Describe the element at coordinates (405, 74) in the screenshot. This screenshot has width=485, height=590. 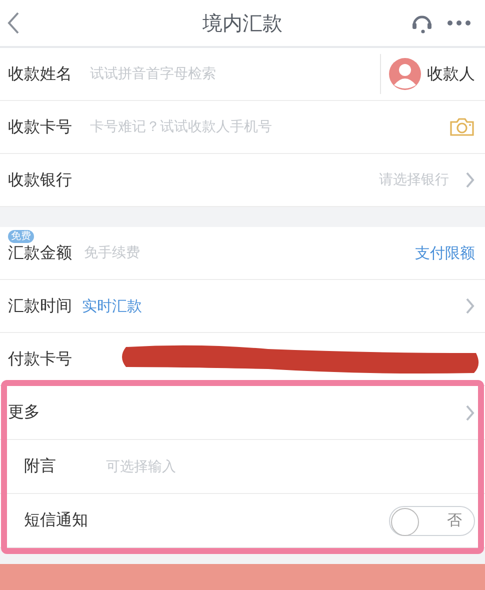
I see `avatar-icon` at that location.